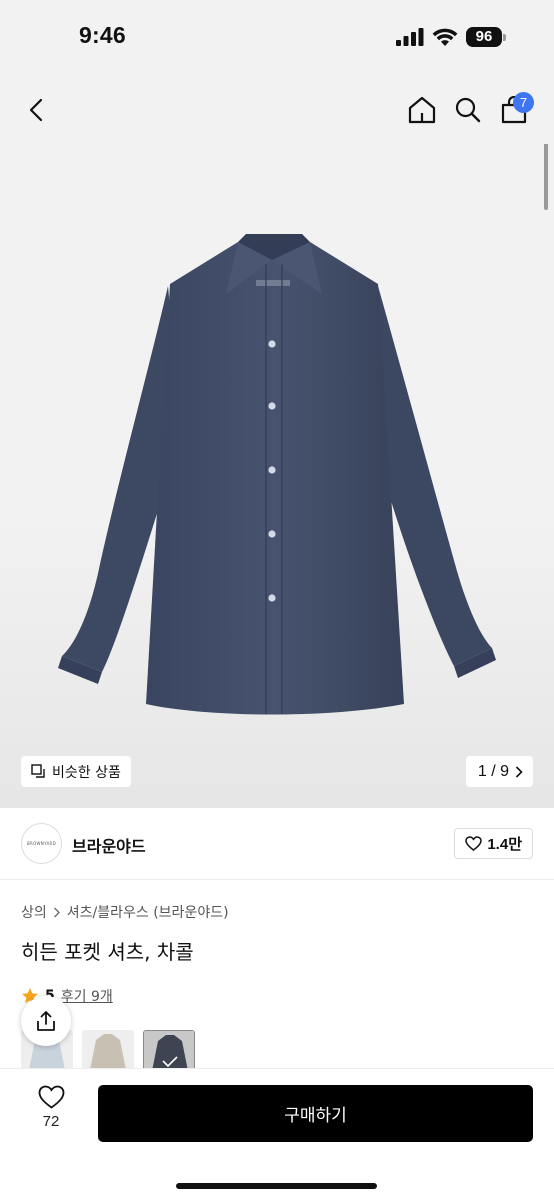  Describe the element at coordinates (41, 843) in the screenshot. I see `brand-logo: BROWNYARD` at that location.